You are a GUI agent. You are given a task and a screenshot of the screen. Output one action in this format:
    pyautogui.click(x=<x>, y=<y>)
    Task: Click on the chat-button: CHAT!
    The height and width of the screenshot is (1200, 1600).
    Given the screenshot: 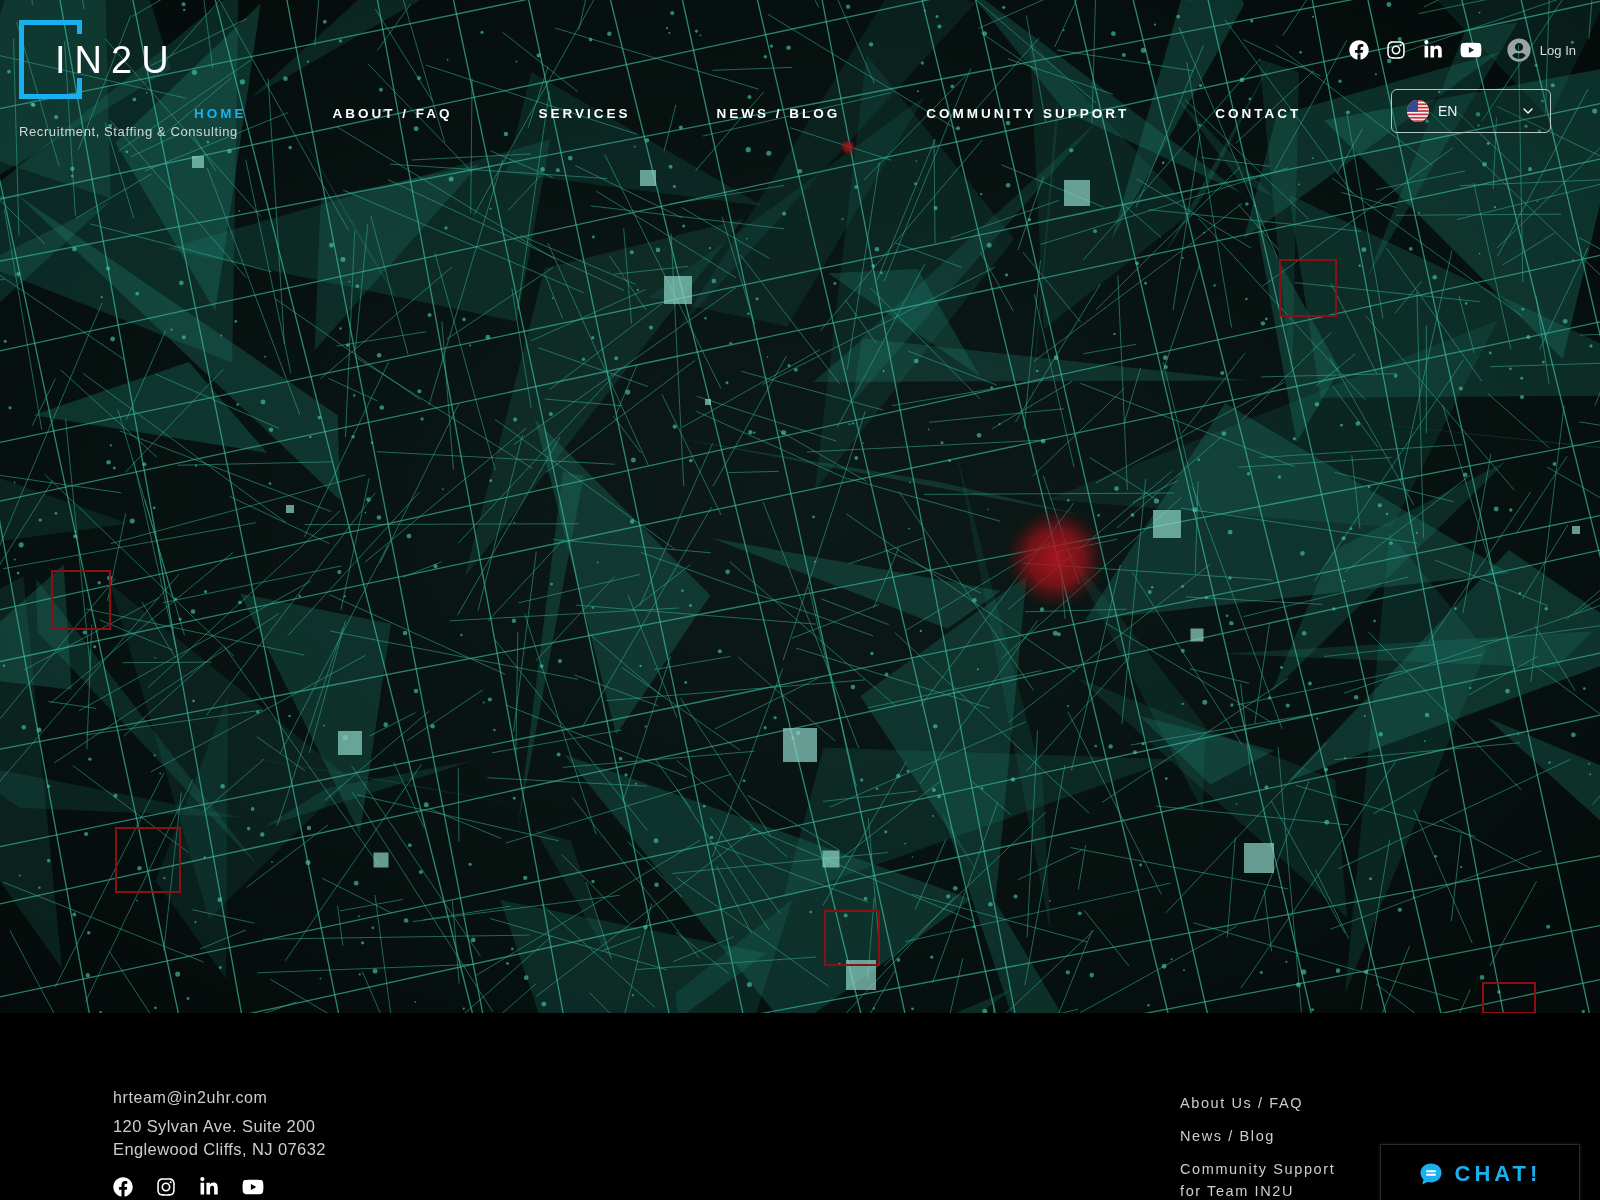 What is the action you would take?
    pyautogui.click(x=1480, y=1172)
    